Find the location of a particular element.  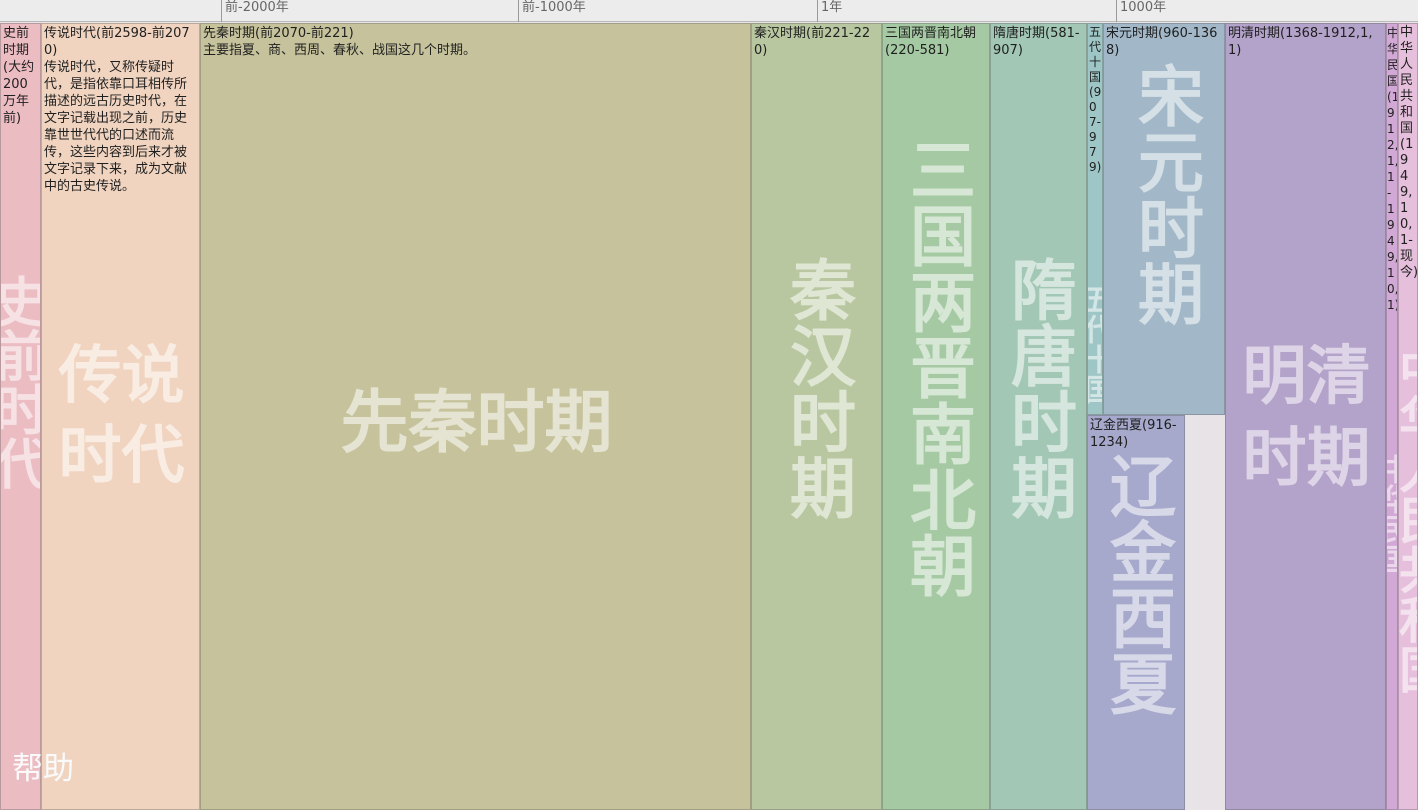

period-suitang: 隋唐时期(581-907) 隋唐时期 is located at coordinates (1038, 416).